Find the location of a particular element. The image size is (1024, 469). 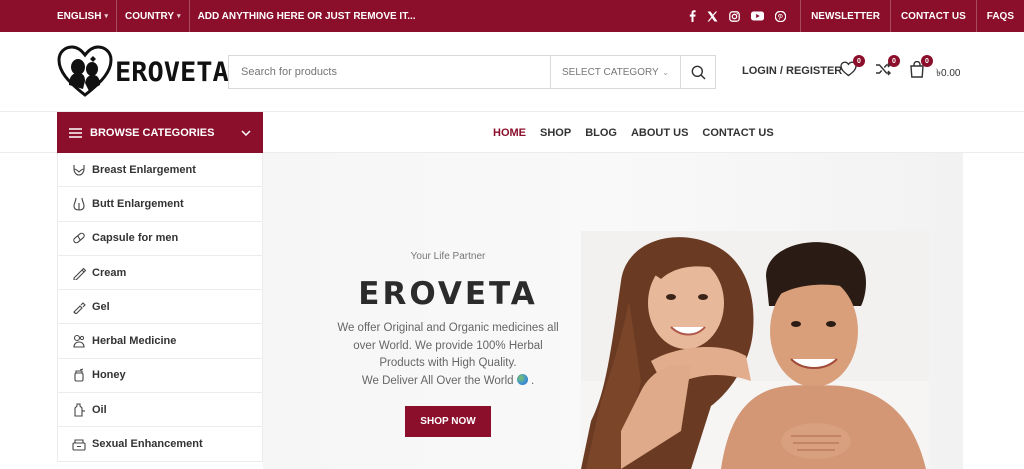

category-label: Herbal Medicine is located at coordinates (134, 341).